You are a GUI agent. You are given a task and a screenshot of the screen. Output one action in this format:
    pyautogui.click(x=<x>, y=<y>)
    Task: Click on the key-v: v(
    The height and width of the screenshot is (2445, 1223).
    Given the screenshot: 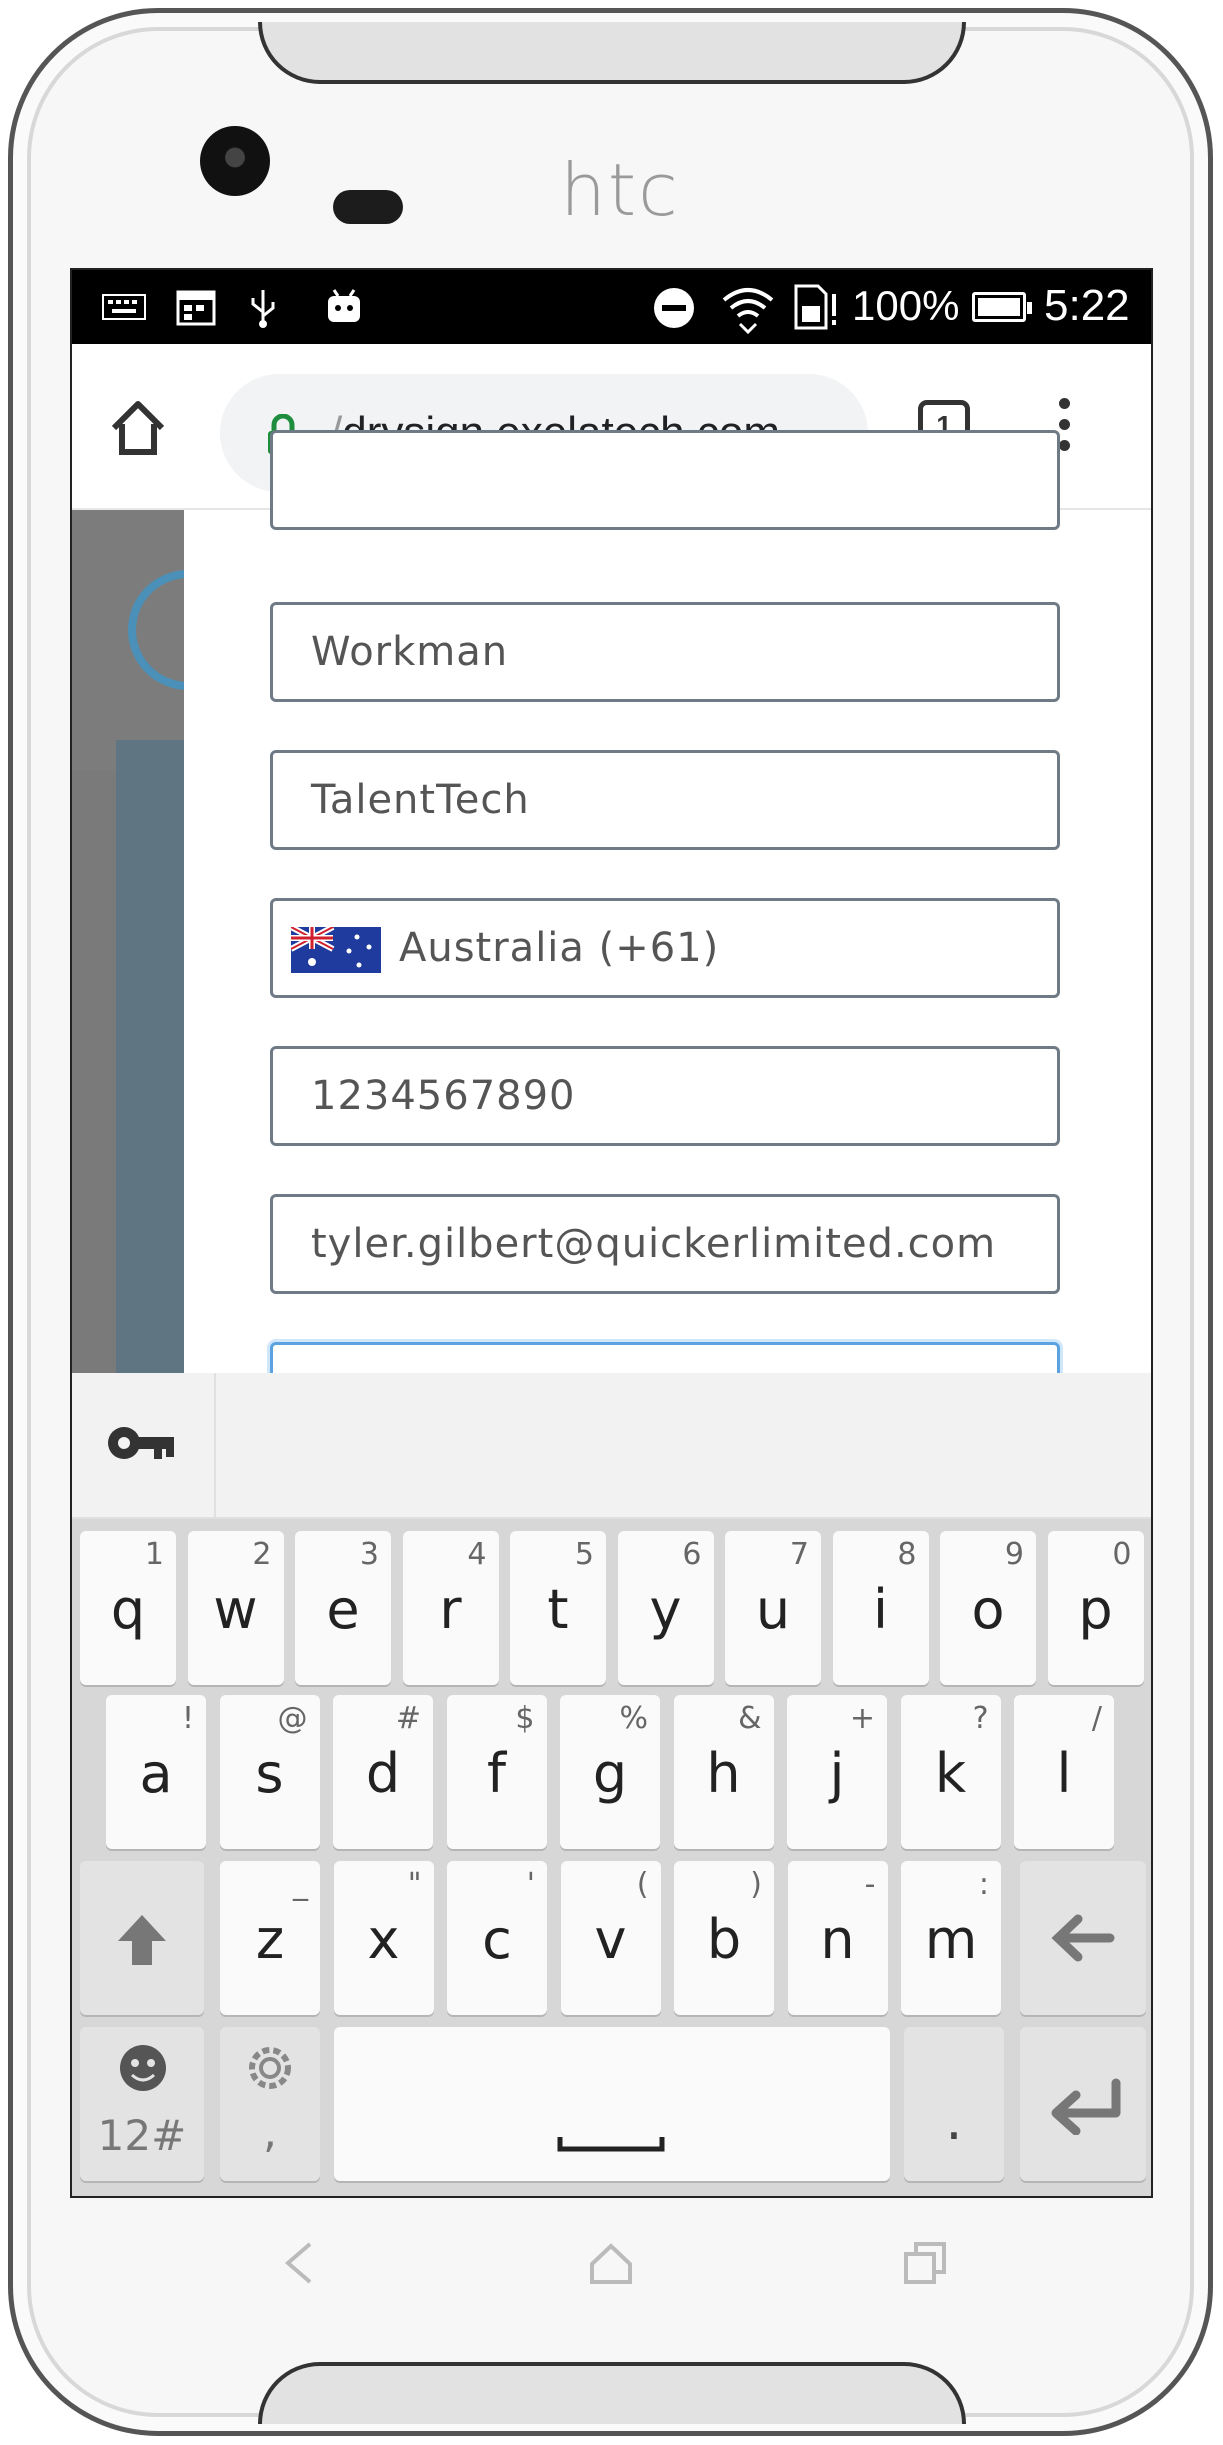 What is the action you would take?
    pyautogui.click(x=610, y=1938)
    